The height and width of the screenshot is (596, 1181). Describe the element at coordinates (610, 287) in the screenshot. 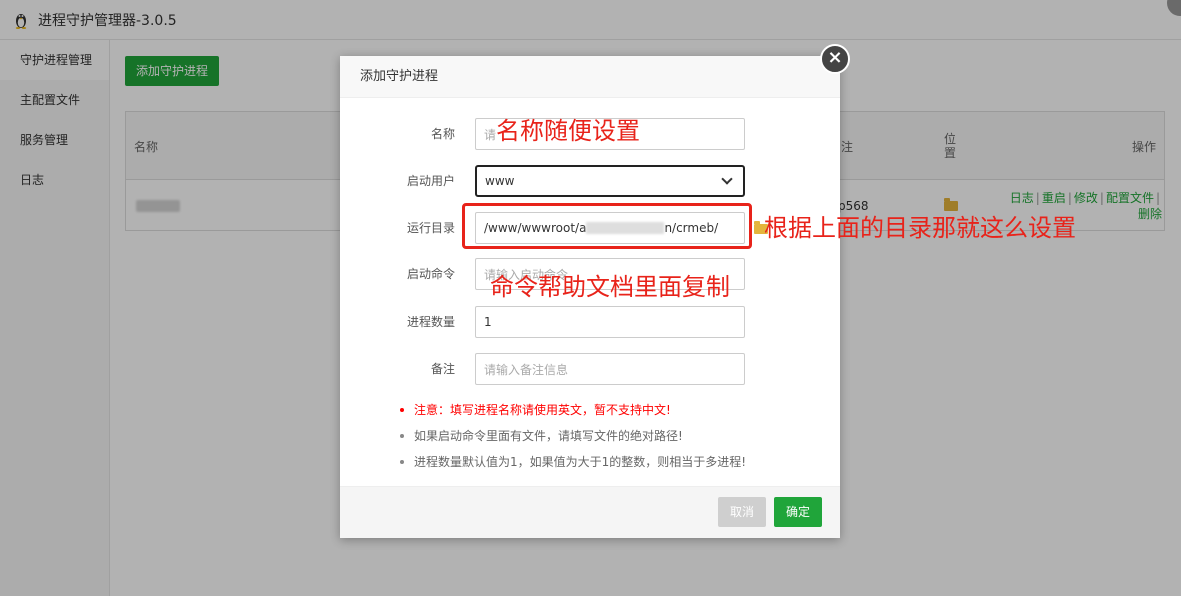

I see `annotation-command-hint: 命令帮助文档里面复制` at that location.